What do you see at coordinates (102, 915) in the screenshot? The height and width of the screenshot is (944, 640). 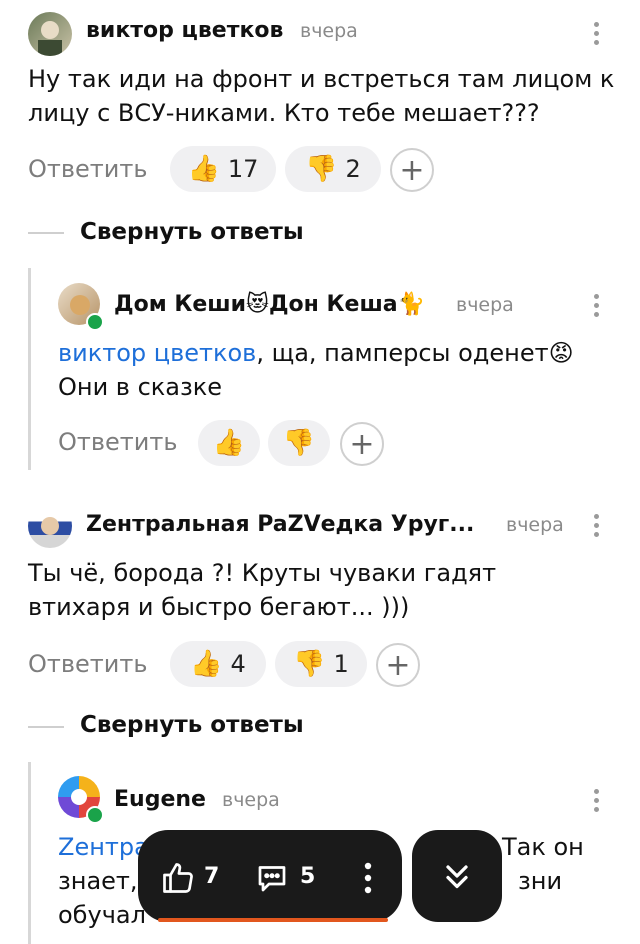 I see `reply-text-fragment: обучал` at bounding box center [102, 915].